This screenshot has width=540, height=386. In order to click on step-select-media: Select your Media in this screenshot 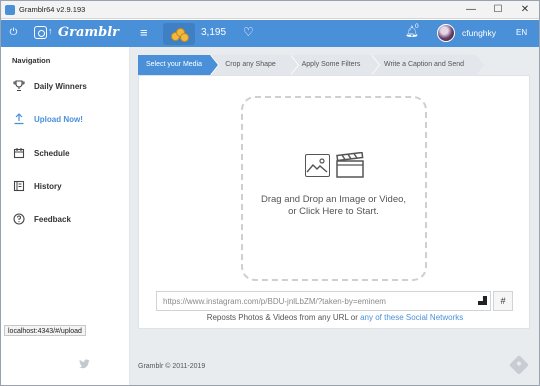, I will do `click(178, 65)`.